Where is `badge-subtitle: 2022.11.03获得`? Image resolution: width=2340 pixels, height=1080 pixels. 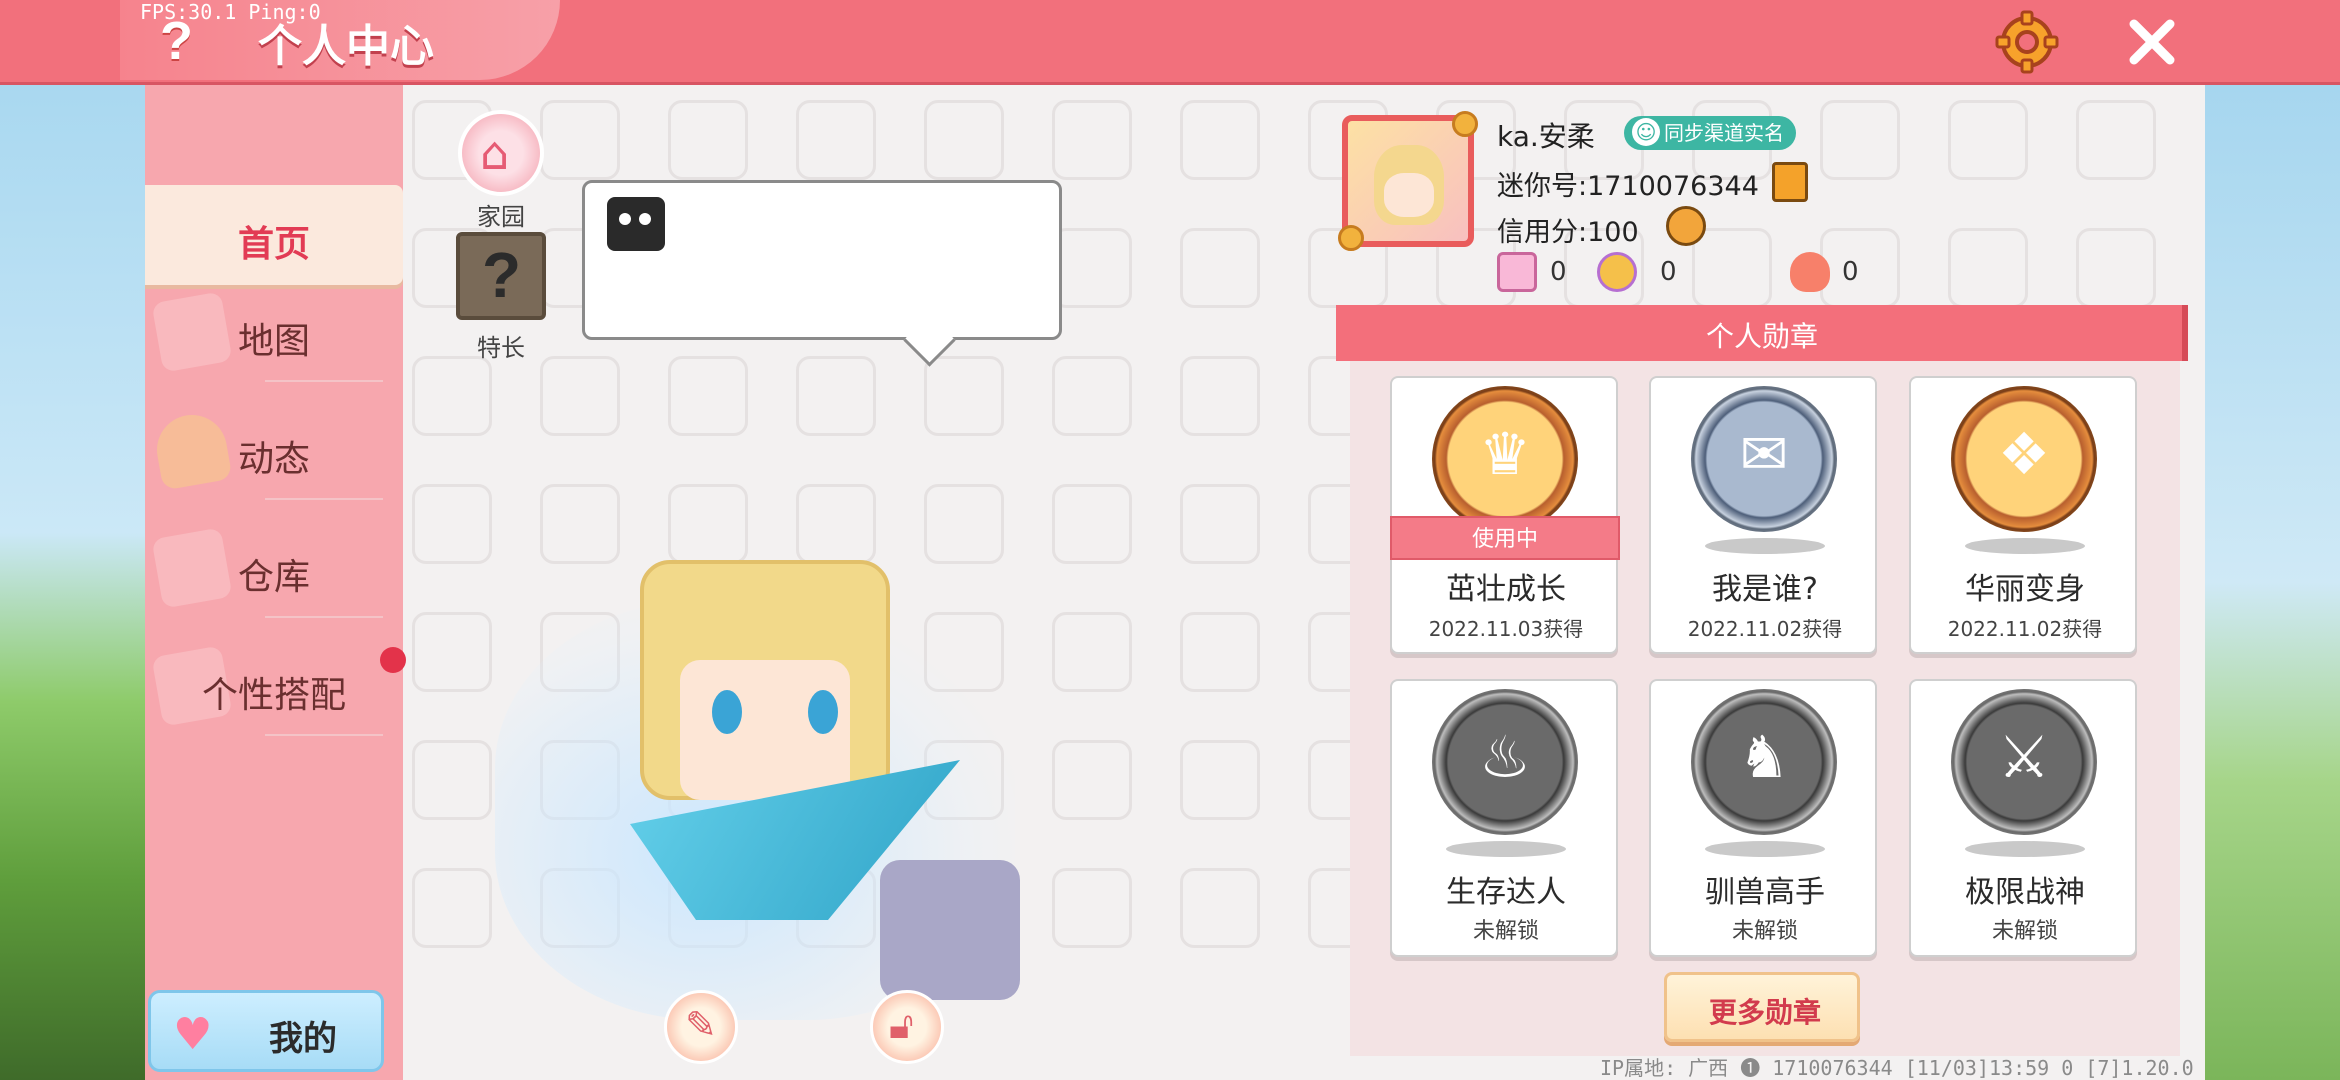 badge-subtitle: 2022.11.03获得 is located at coordinates (1506, 629).